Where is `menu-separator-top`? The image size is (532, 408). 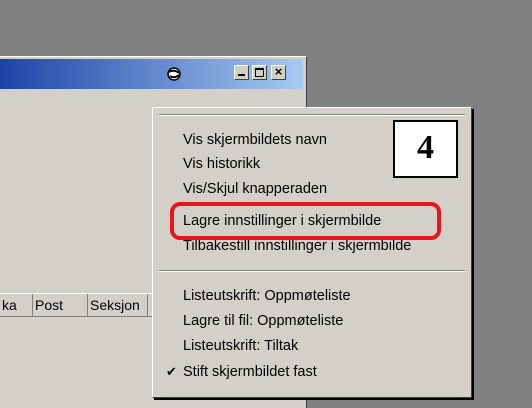
menu-separator-top is located at coordinates (312, 115).